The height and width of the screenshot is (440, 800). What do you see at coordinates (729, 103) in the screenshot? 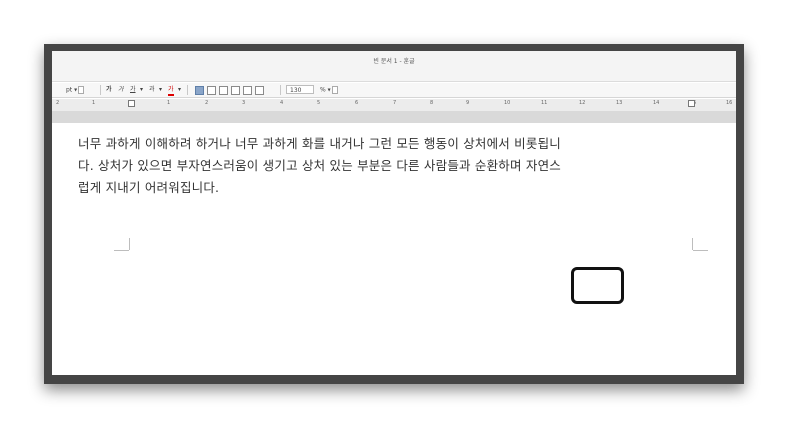
I see `ruler-number: 16` at bounding box center [729, 103].